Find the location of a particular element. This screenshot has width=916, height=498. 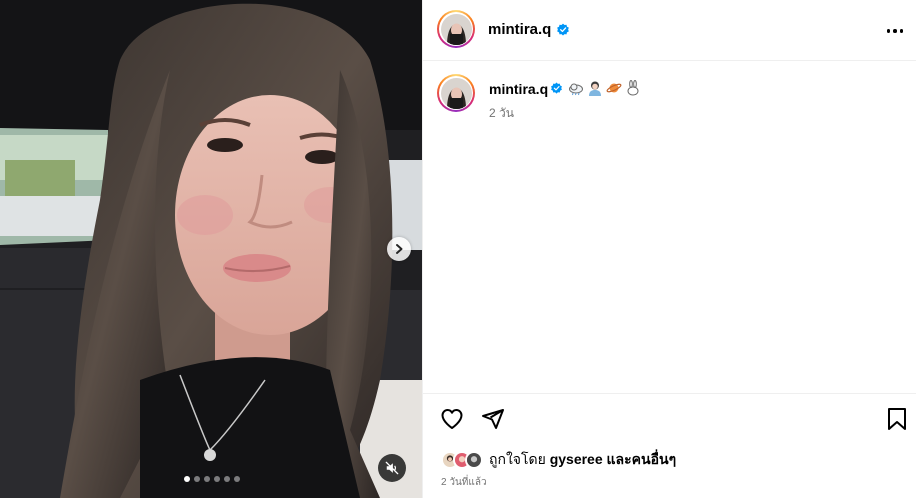

chevron-right-icon is located at coordinates (399, 249).